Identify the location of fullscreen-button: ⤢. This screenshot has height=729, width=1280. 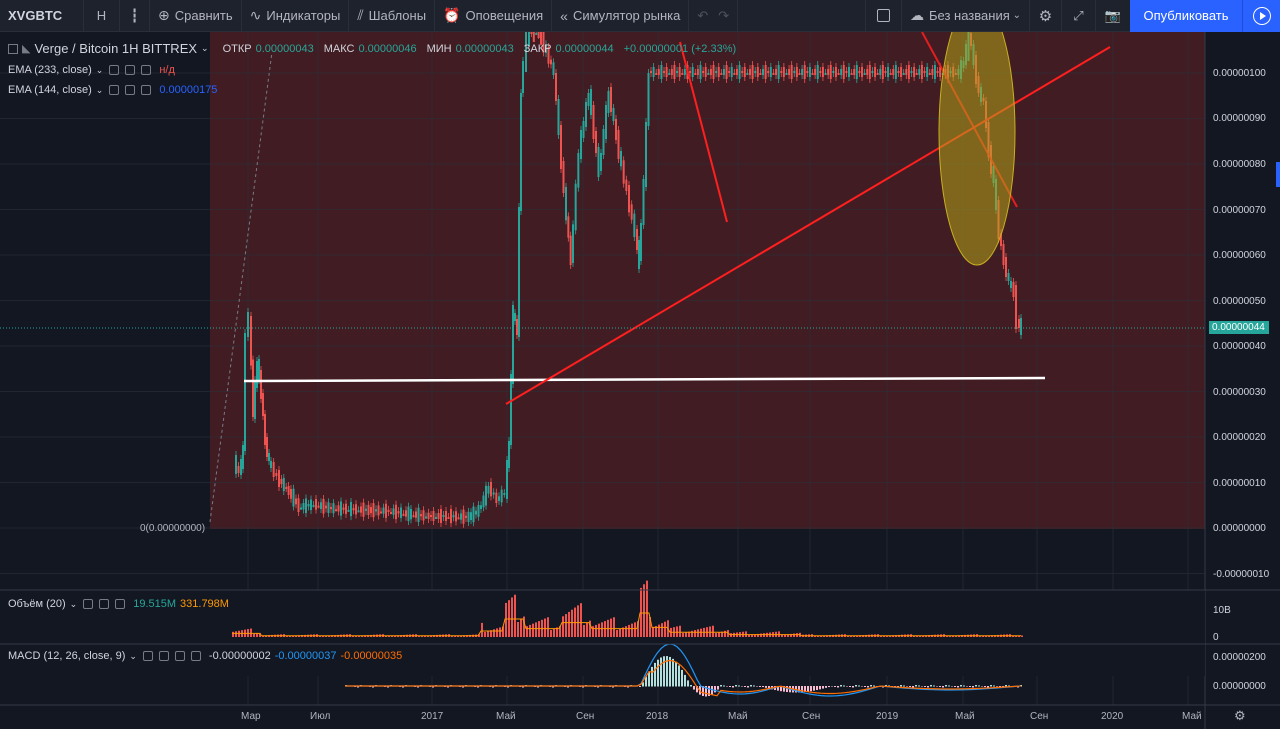
(1079, 16).